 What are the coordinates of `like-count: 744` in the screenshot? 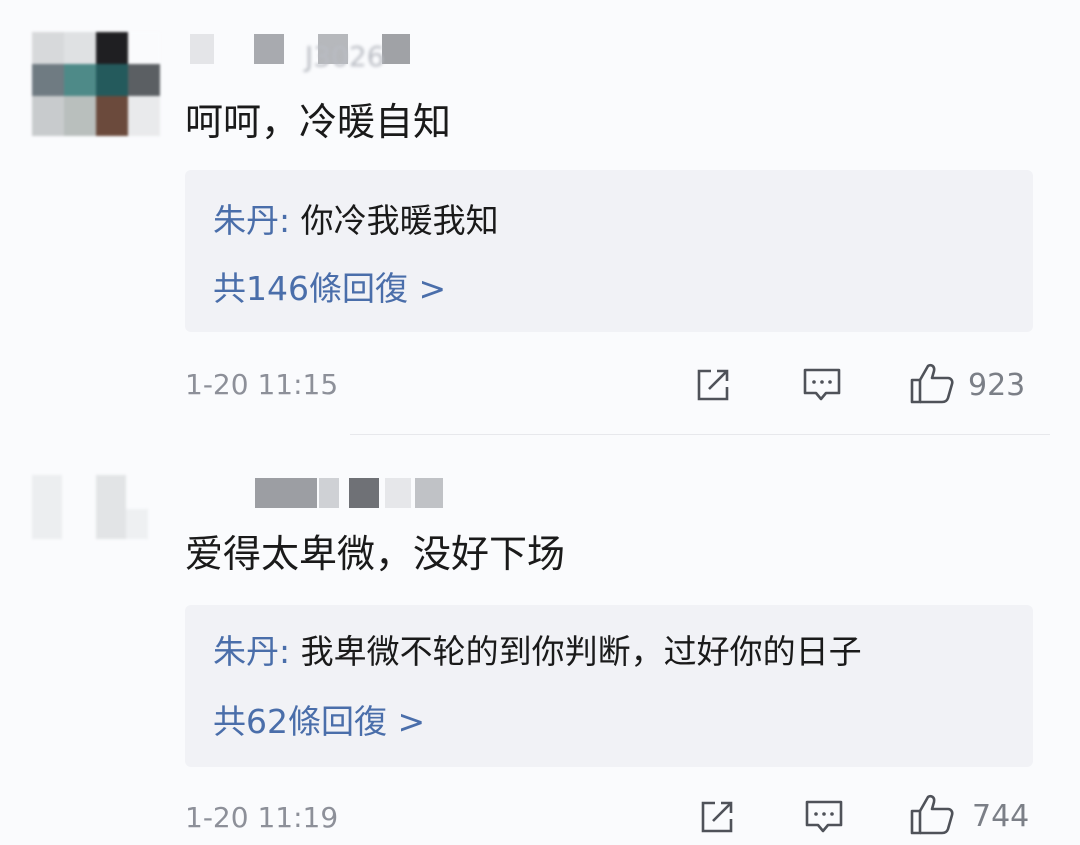 It's located at (1001, 816).